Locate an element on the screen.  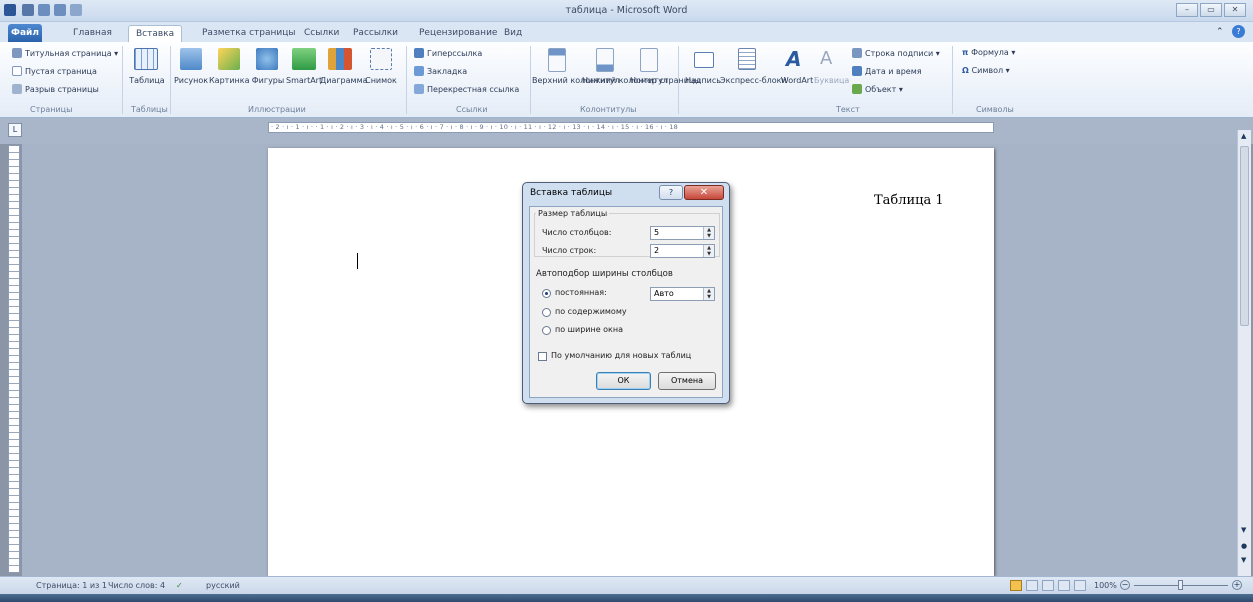
tab-selector-icon: L is located at coordinates (15, 130).